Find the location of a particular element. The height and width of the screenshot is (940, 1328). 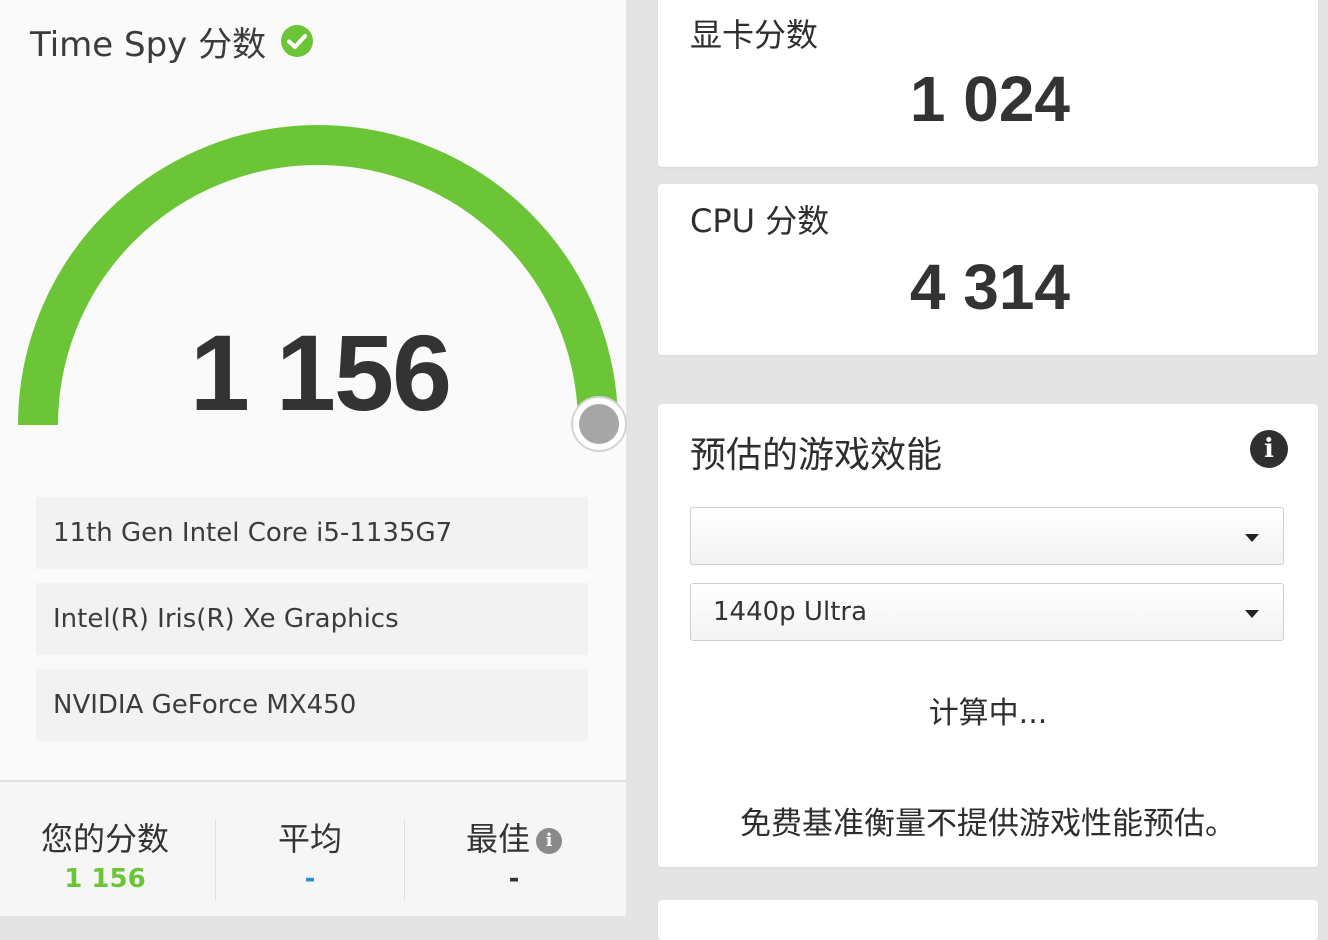

game-performance-title: 预估的游戏效能 is located at coordinates (816, 455).